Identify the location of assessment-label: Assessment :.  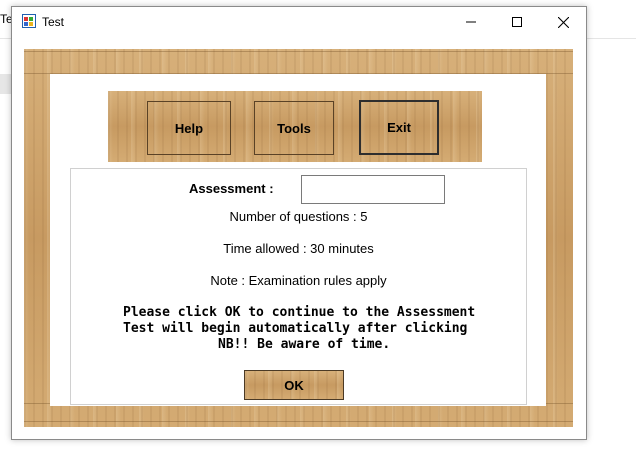
(231, 188).